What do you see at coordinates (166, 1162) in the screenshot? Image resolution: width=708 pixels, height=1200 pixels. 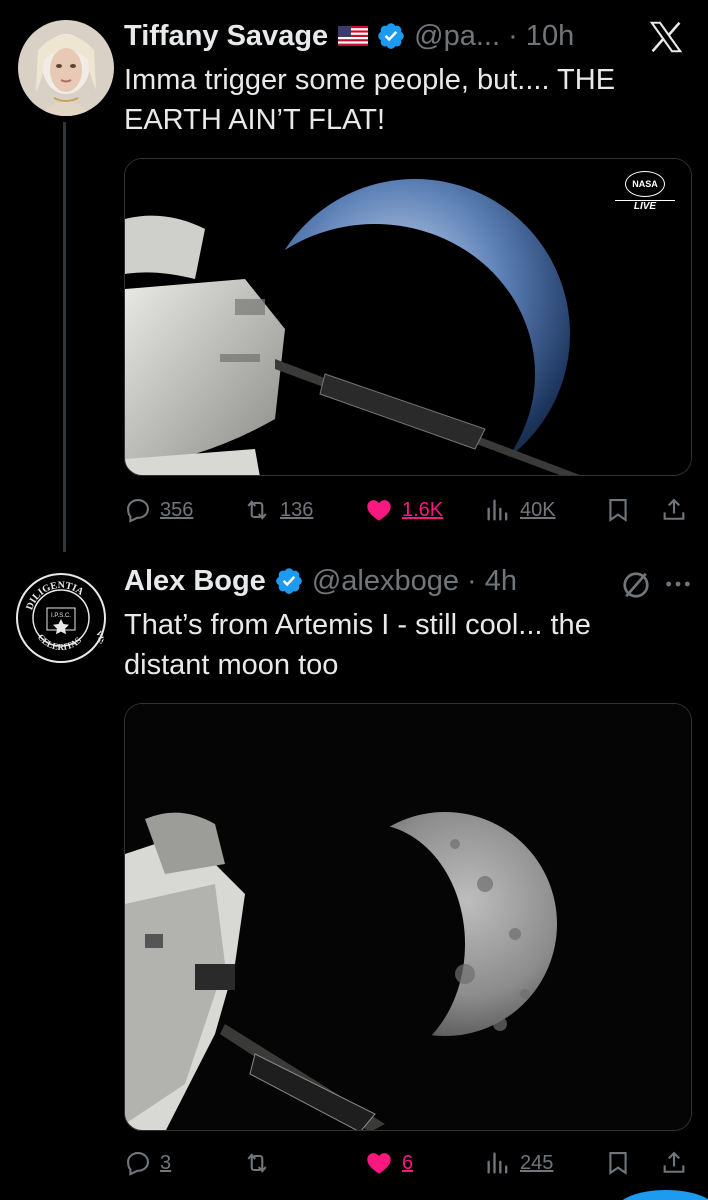 I see `reply-count: 3` at bounding box center [166, 1162].